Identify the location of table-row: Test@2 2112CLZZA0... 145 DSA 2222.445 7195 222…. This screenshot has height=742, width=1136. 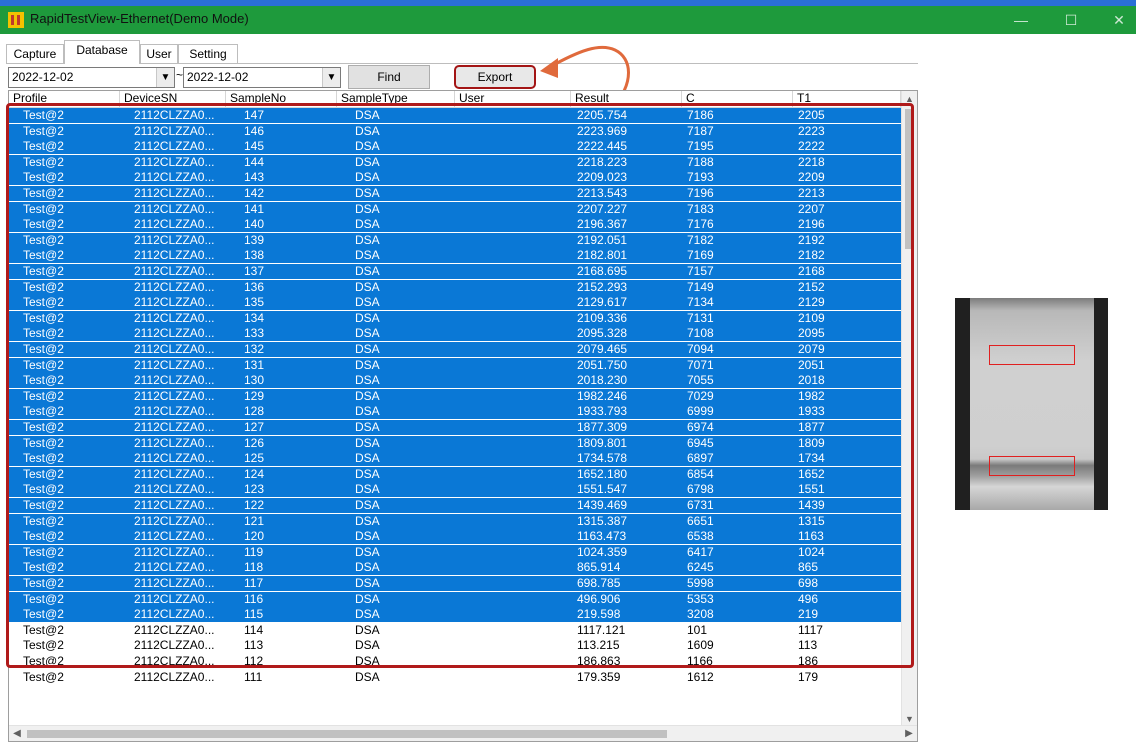
(455, 147).